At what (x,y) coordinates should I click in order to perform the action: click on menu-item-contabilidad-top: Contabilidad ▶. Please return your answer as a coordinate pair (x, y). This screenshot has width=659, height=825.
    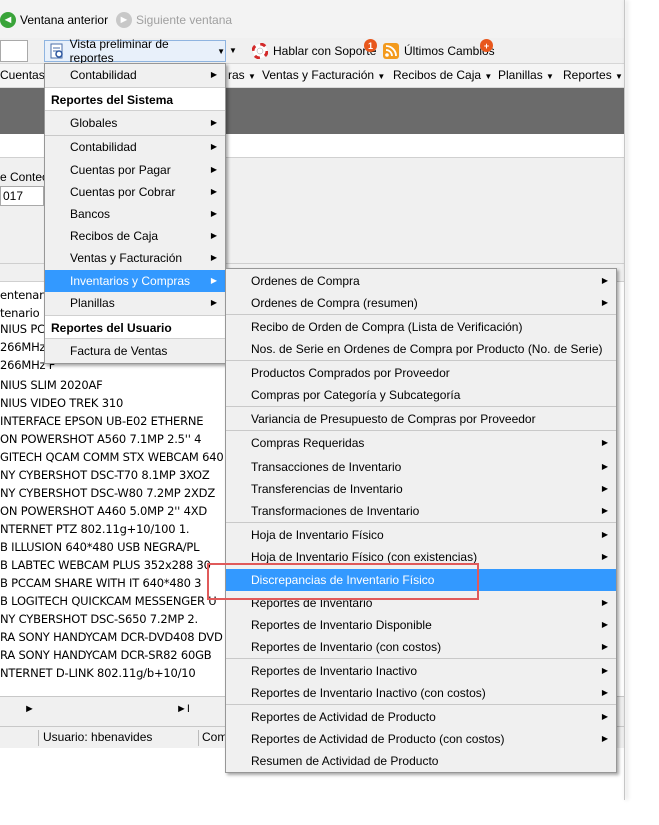
    Looking at the image, I should click on (135, 75).